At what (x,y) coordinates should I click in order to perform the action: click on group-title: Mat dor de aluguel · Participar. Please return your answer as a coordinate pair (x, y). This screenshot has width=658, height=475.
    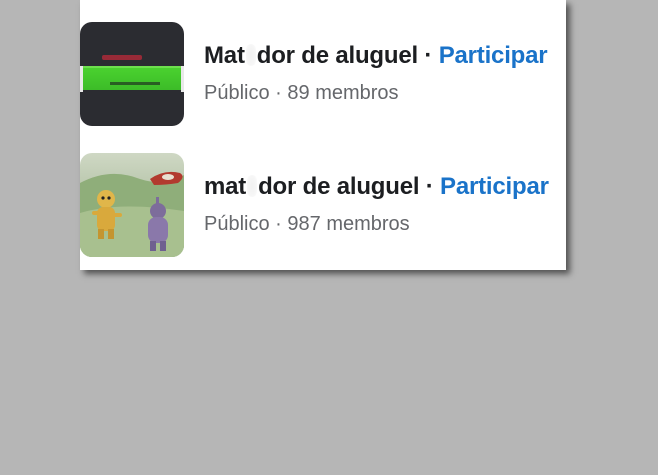
    Looking at the image, I should click on (376, 56).